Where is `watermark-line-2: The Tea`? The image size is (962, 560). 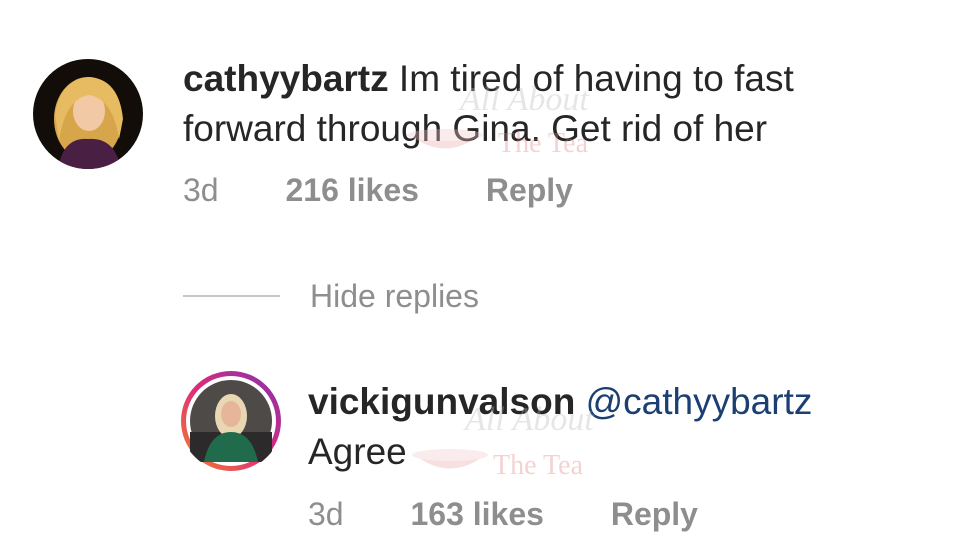
watermark-line-2: The Tea is located at coordinates (538, 465).